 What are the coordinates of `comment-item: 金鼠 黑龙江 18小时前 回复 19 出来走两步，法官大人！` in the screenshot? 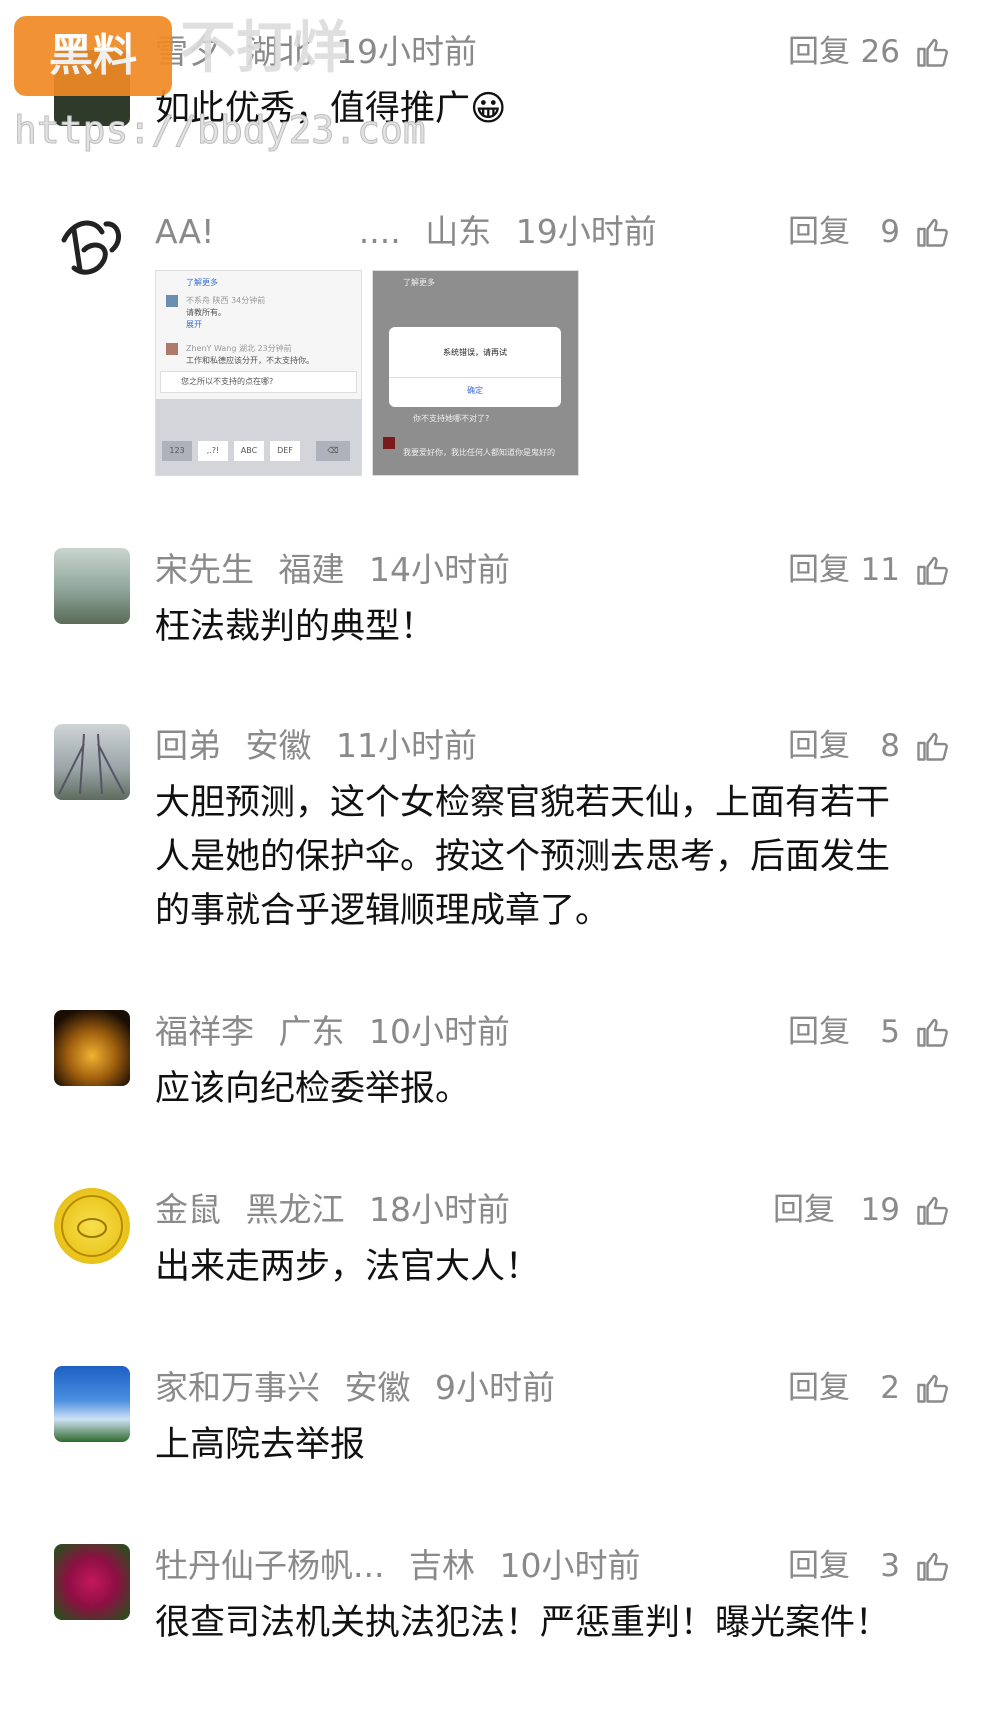 It's located at (500, 1238).